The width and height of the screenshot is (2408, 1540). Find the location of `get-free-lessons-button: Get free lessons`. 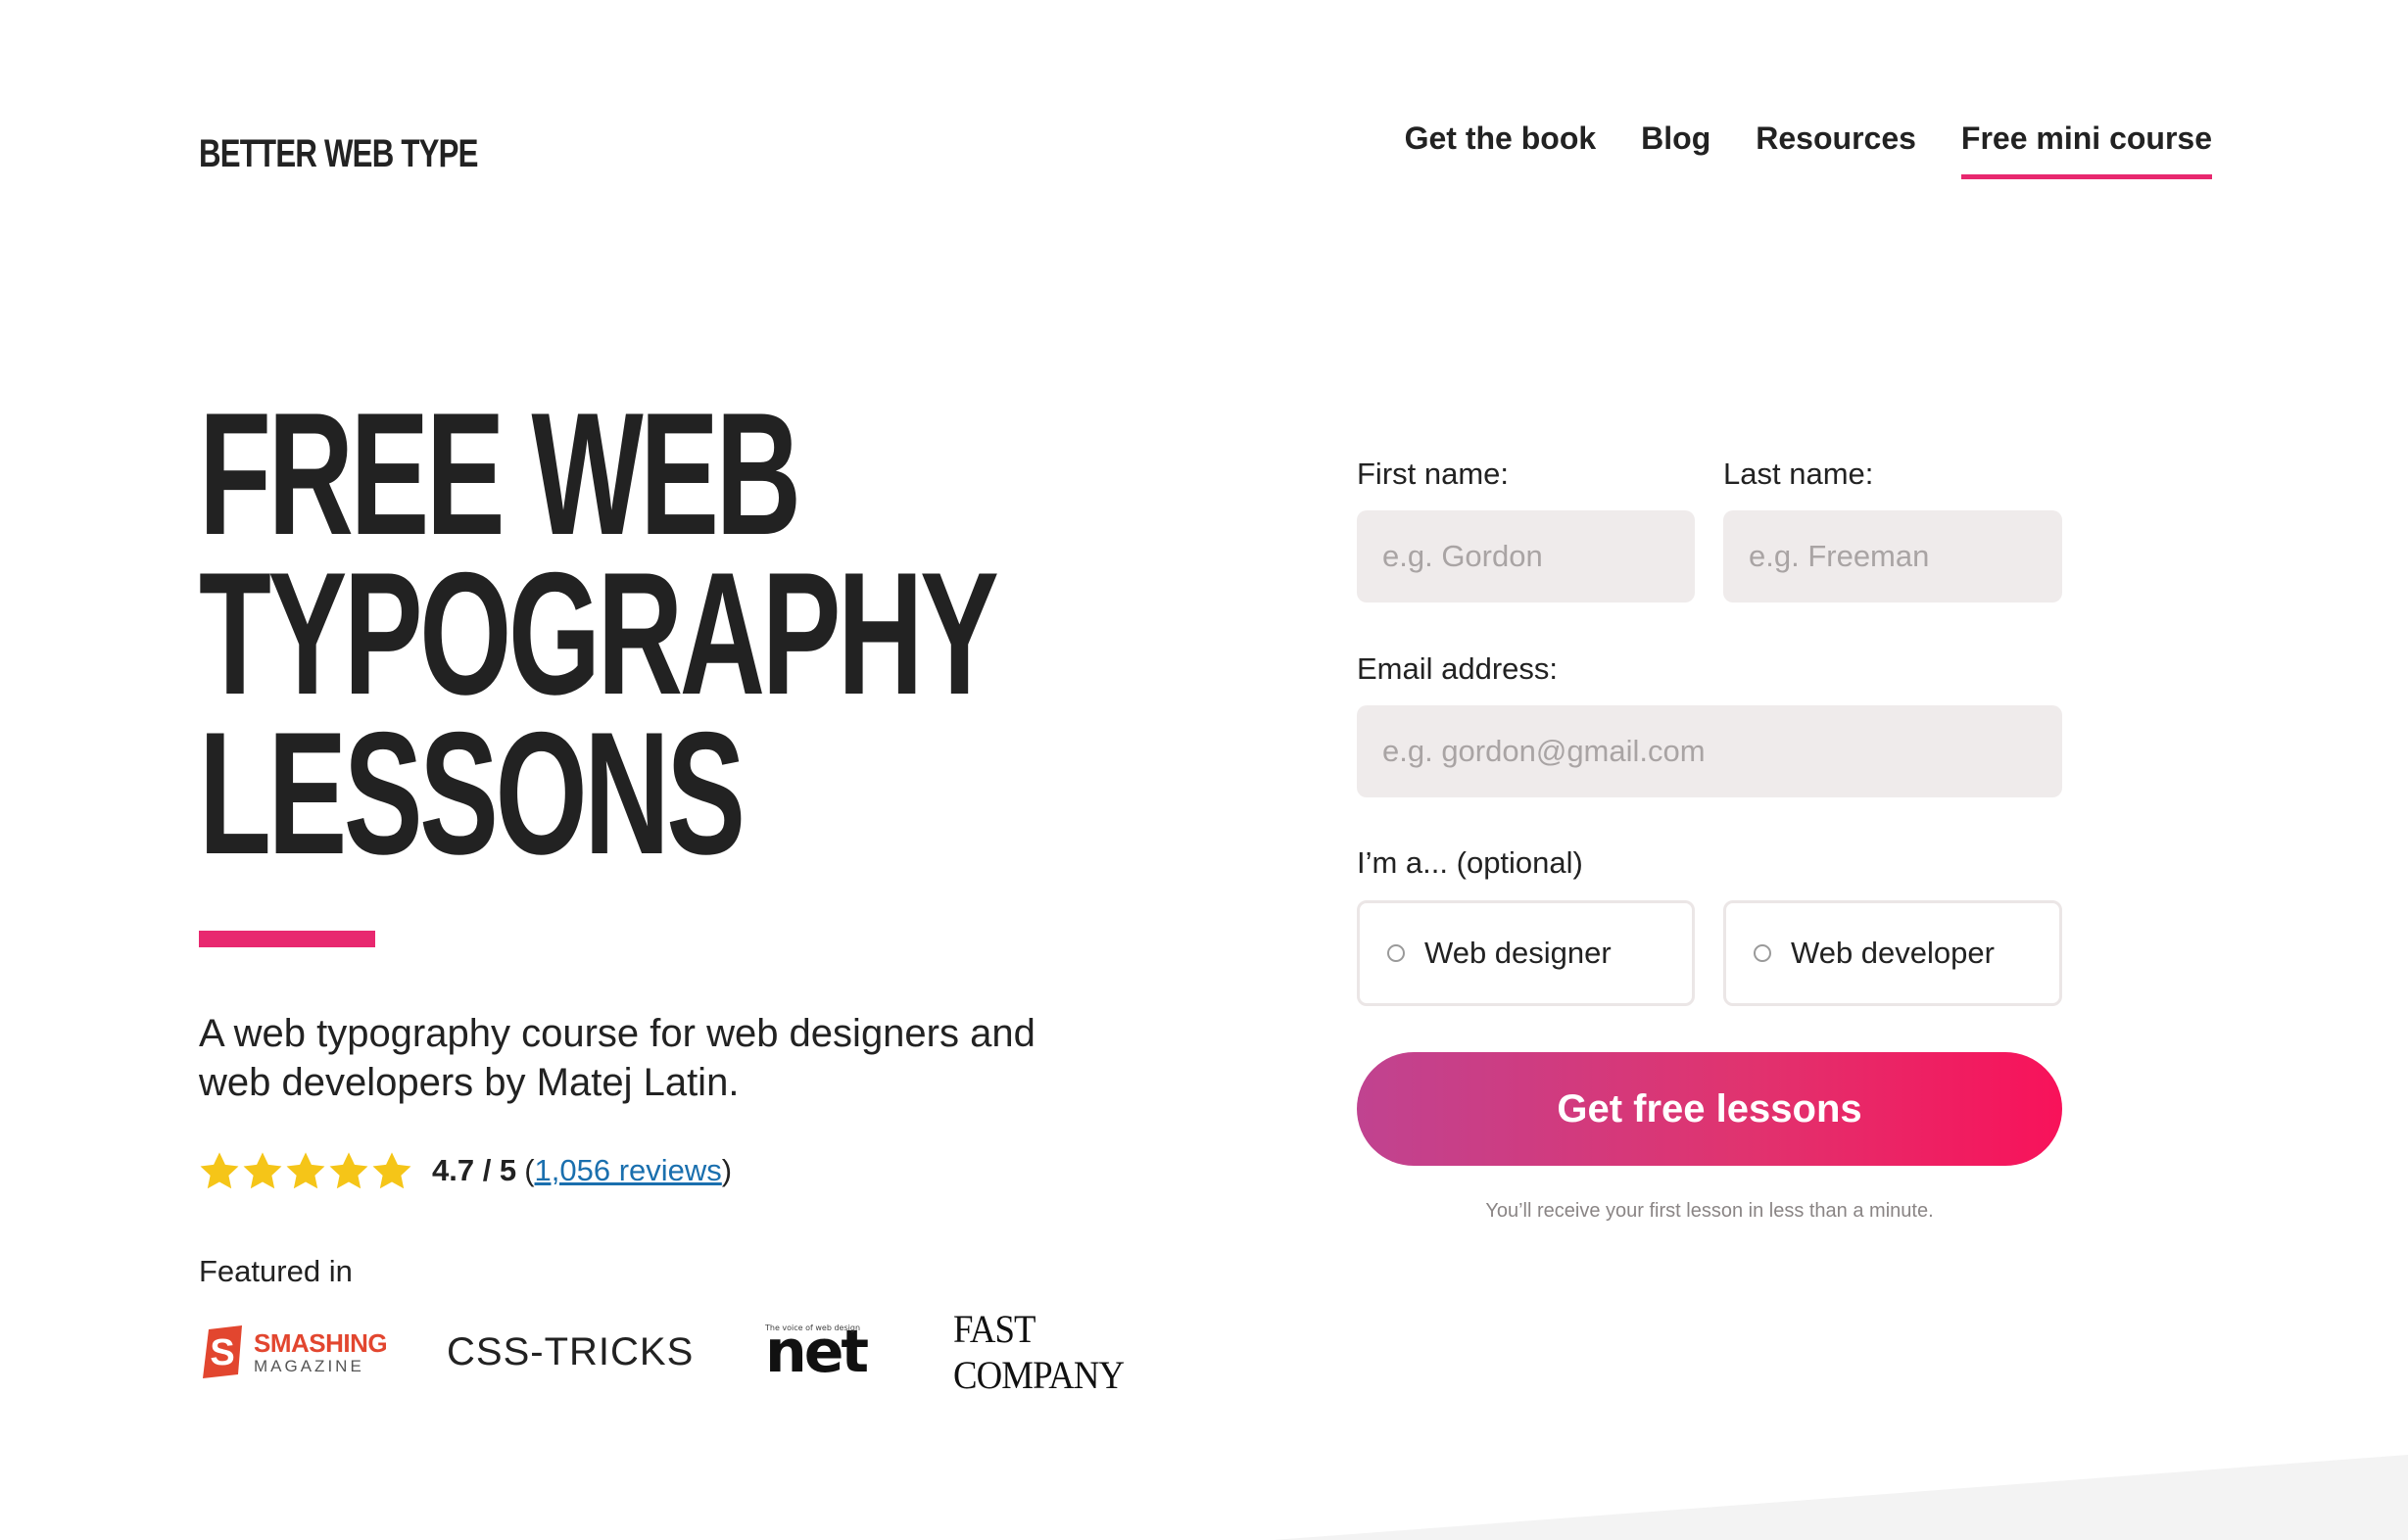

get-free-lessons-button: Get free lessons is located at coordinates (1709, 1109).